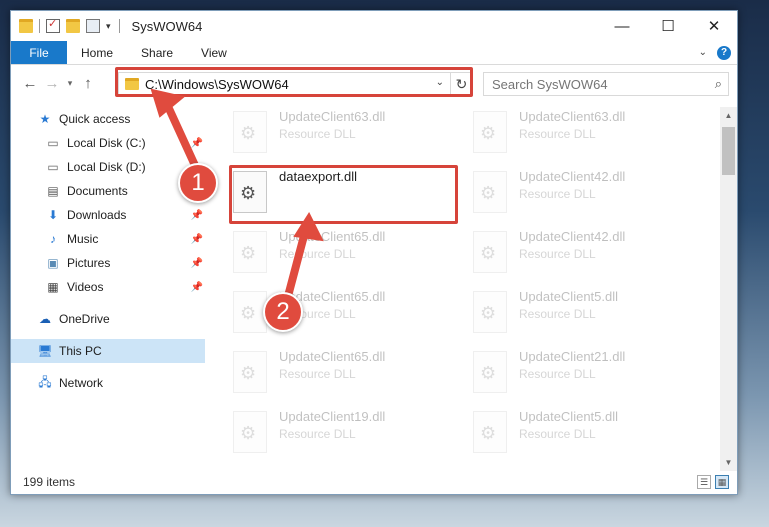 This screenshot has height=527, width=769. Describe the element at coordinates (283, 312) in the screenshot. I see `step-2-badge: 2` at that location.